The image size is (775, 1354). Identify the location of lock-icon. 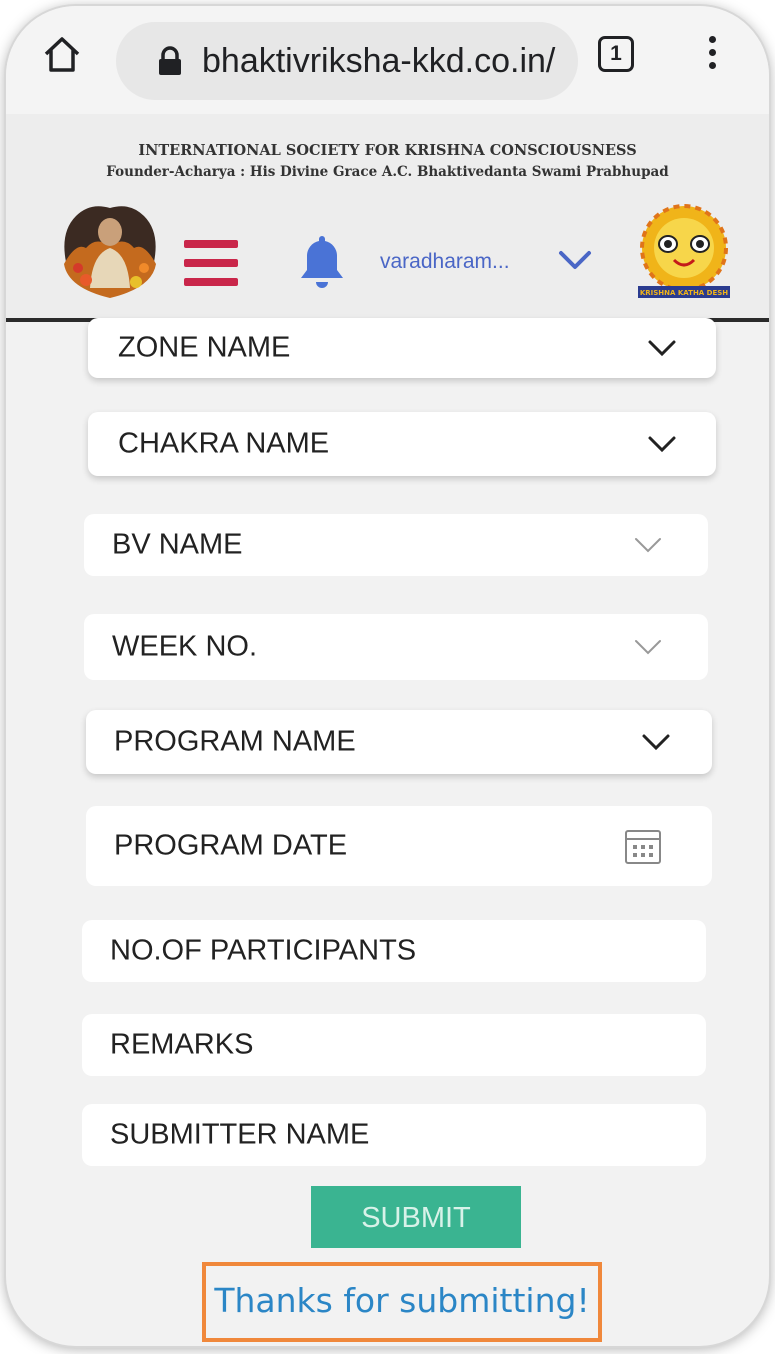
(170, 61).